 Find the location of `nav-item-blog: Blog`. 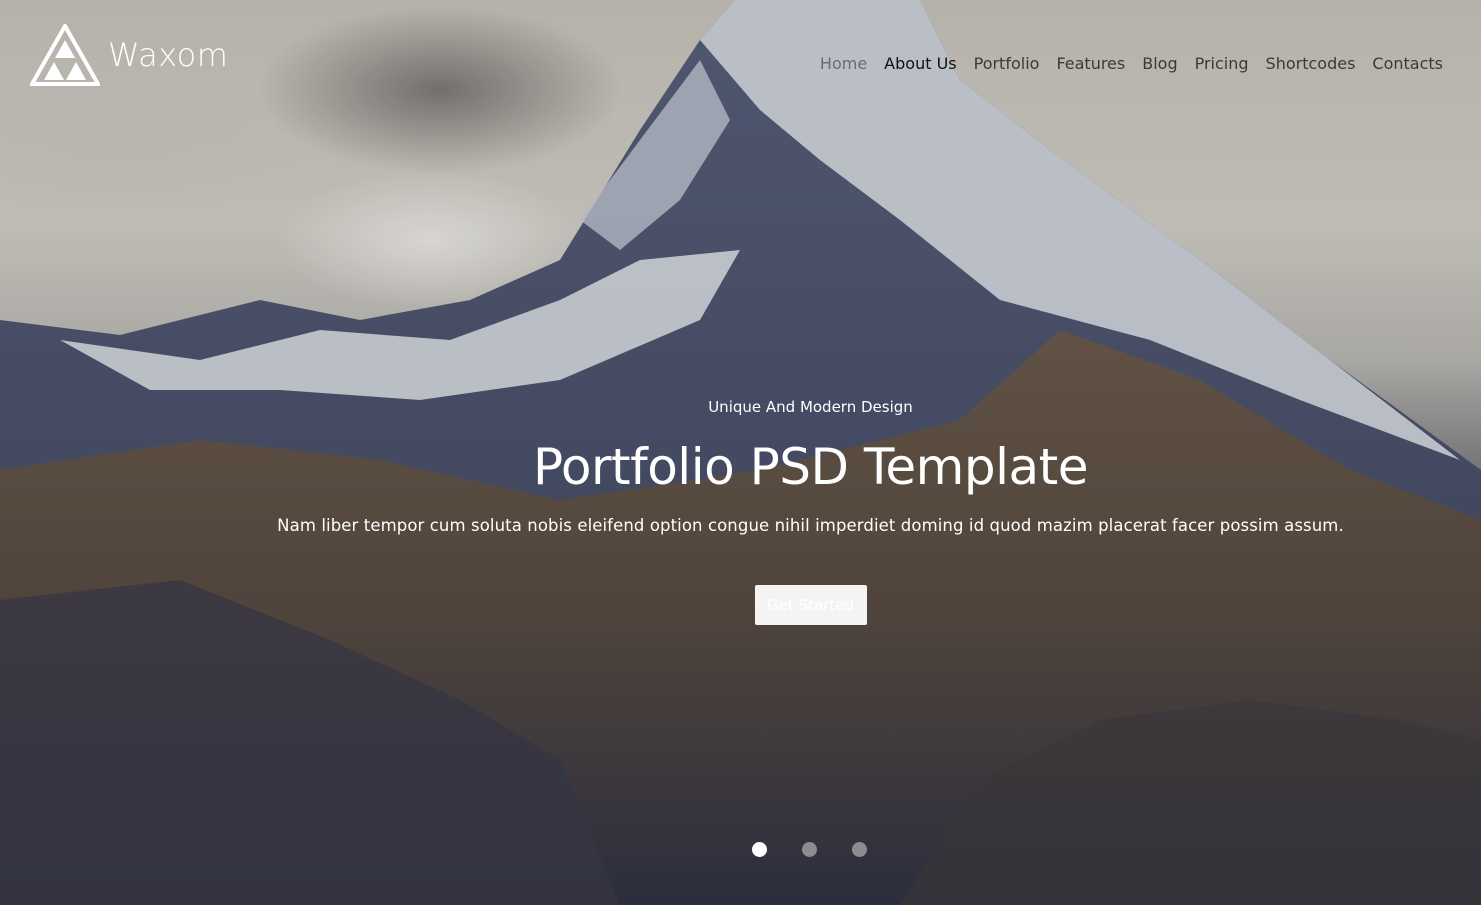

nav-item-blog: Blog is located at coordinates (1159, 63).